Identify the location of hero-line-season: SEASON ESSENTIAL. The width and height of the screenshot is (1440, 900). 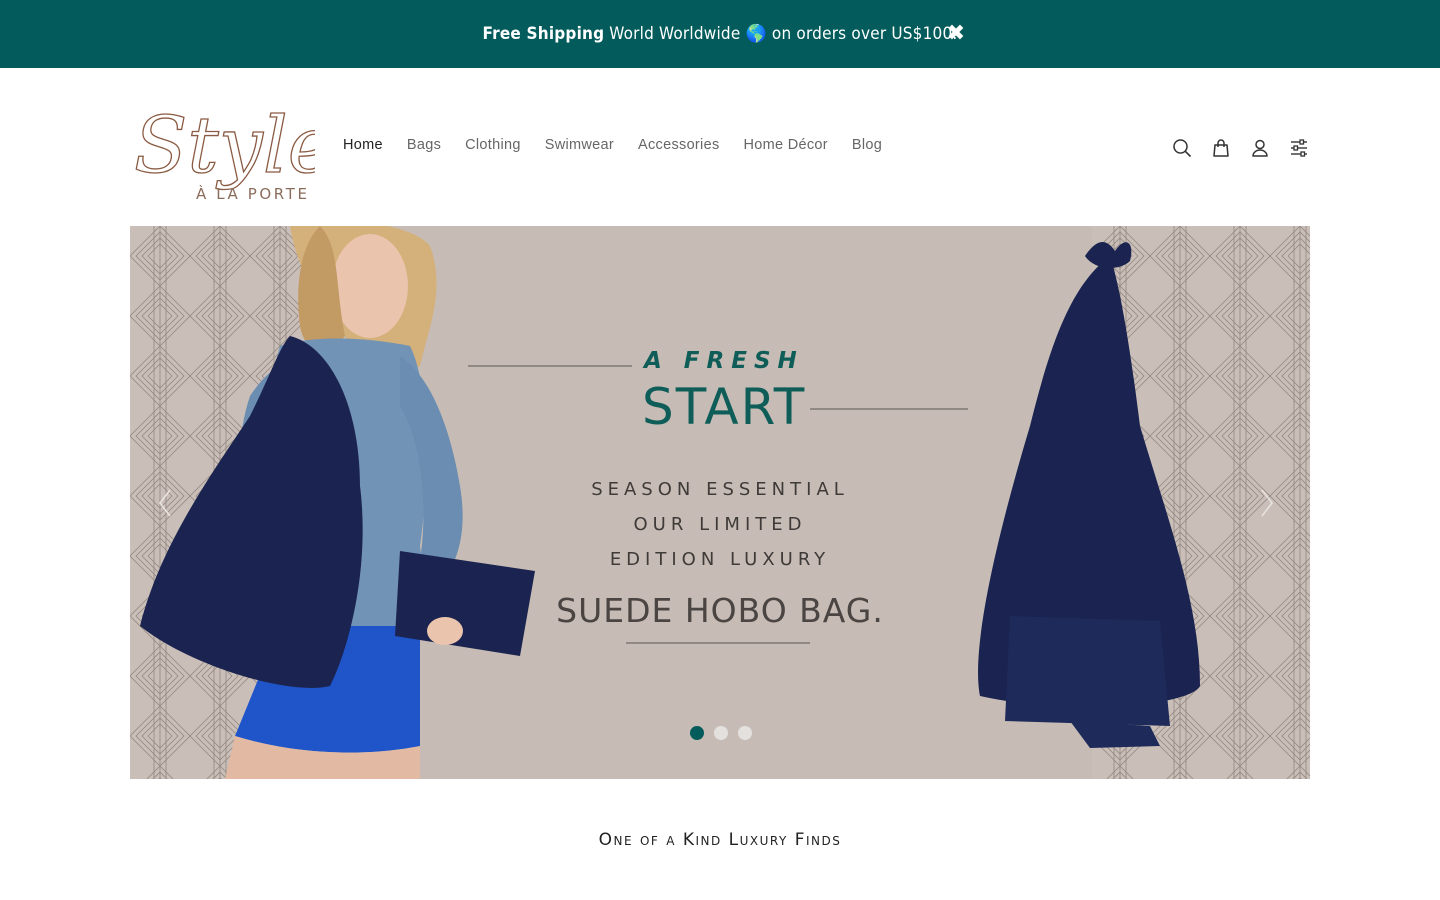
(720, 489).